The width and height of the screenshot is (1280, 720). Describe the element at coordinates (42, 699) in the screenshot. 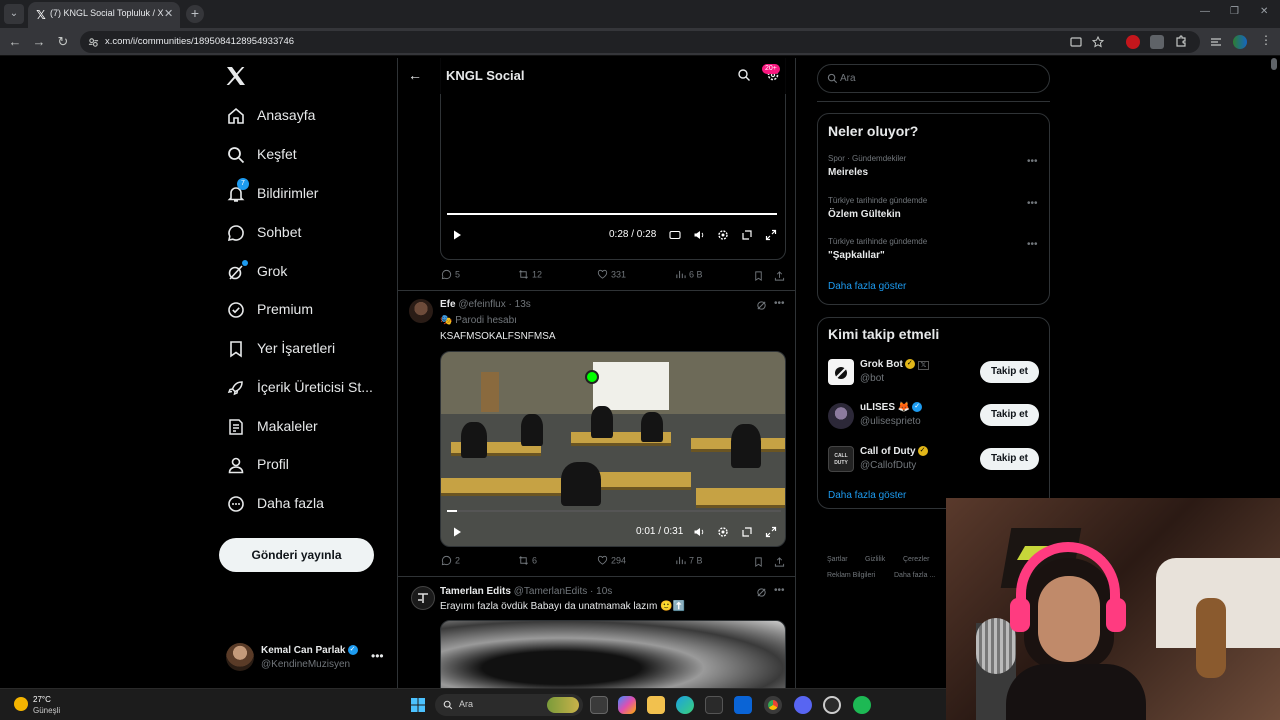

I see `weather-temp: 27°C` at that location.